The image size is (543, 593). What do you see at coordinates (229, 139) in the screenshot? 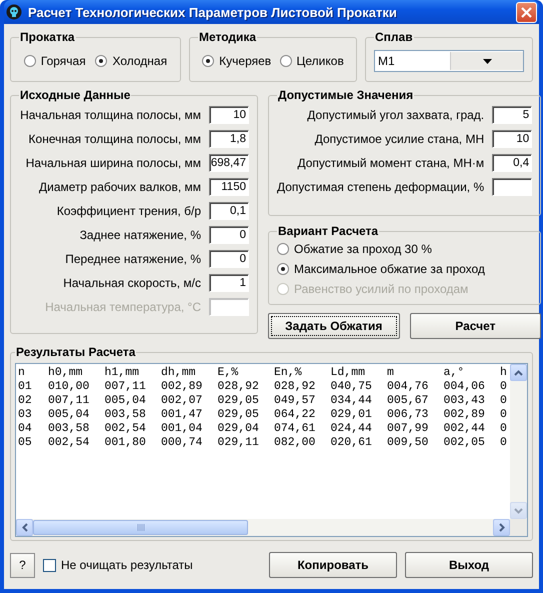
I see `input-field: 1,8` at bounding box center [229, 139].